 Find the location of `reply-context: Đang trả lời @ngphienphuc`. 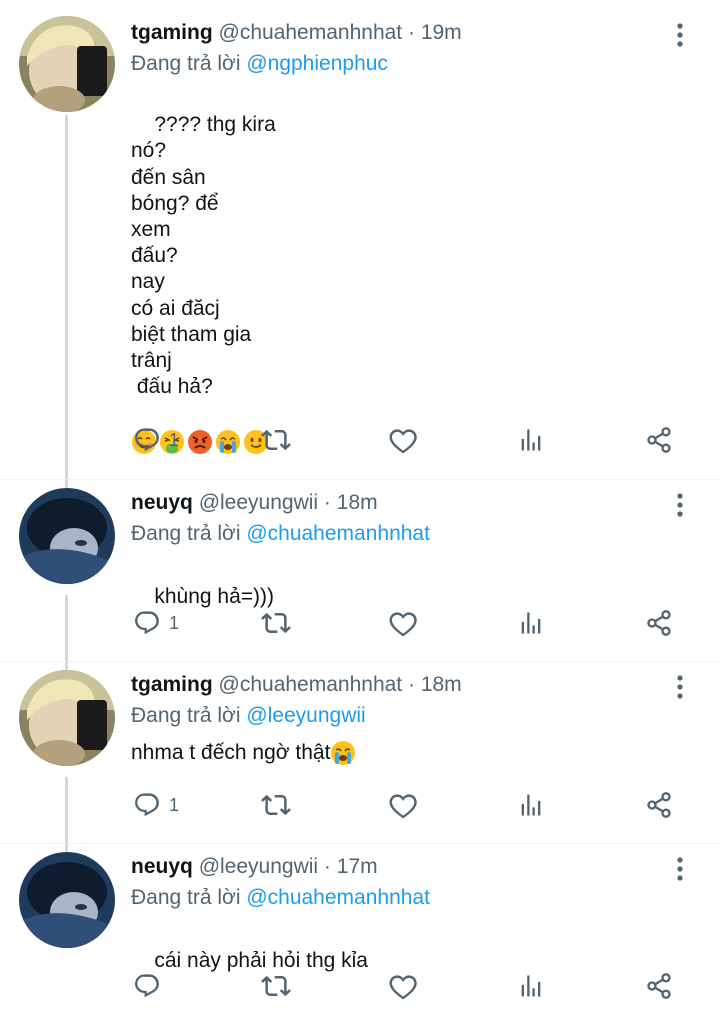

reply-context: Đang trả lời @ngphienphuc is located at coordinates (259, 64).